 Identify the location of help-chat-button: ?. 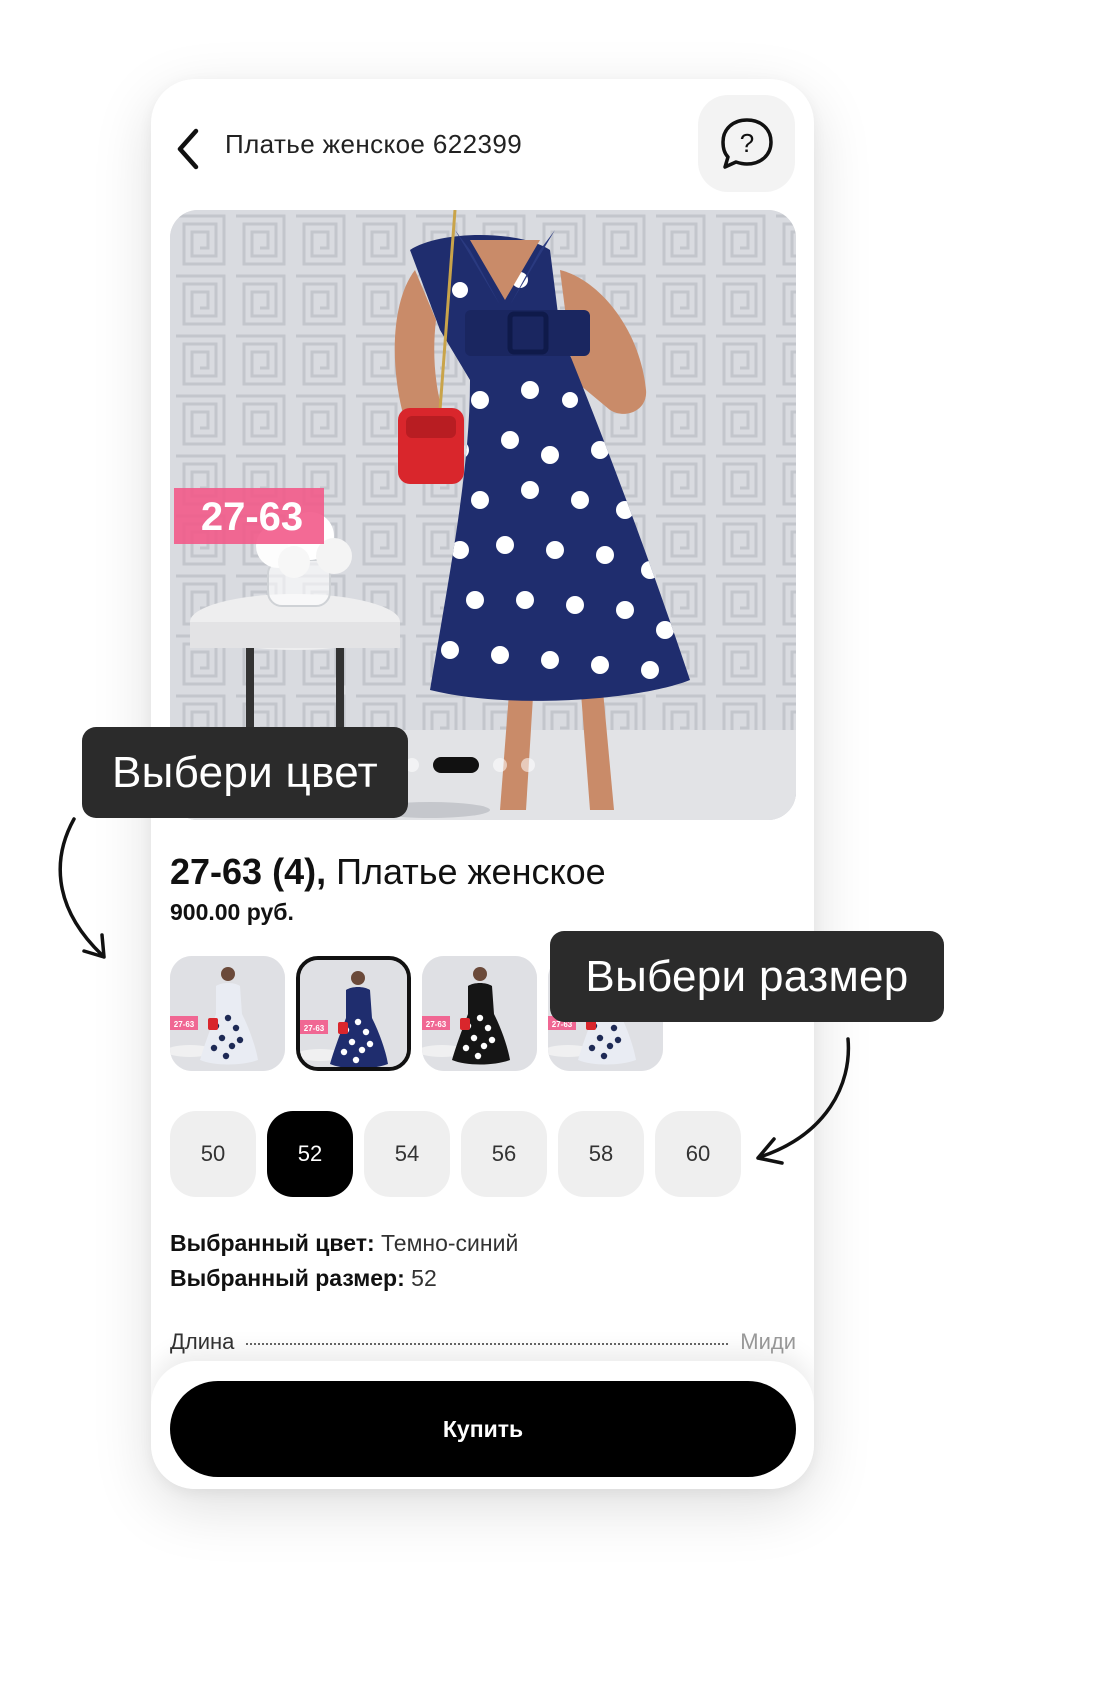
(746, 143).